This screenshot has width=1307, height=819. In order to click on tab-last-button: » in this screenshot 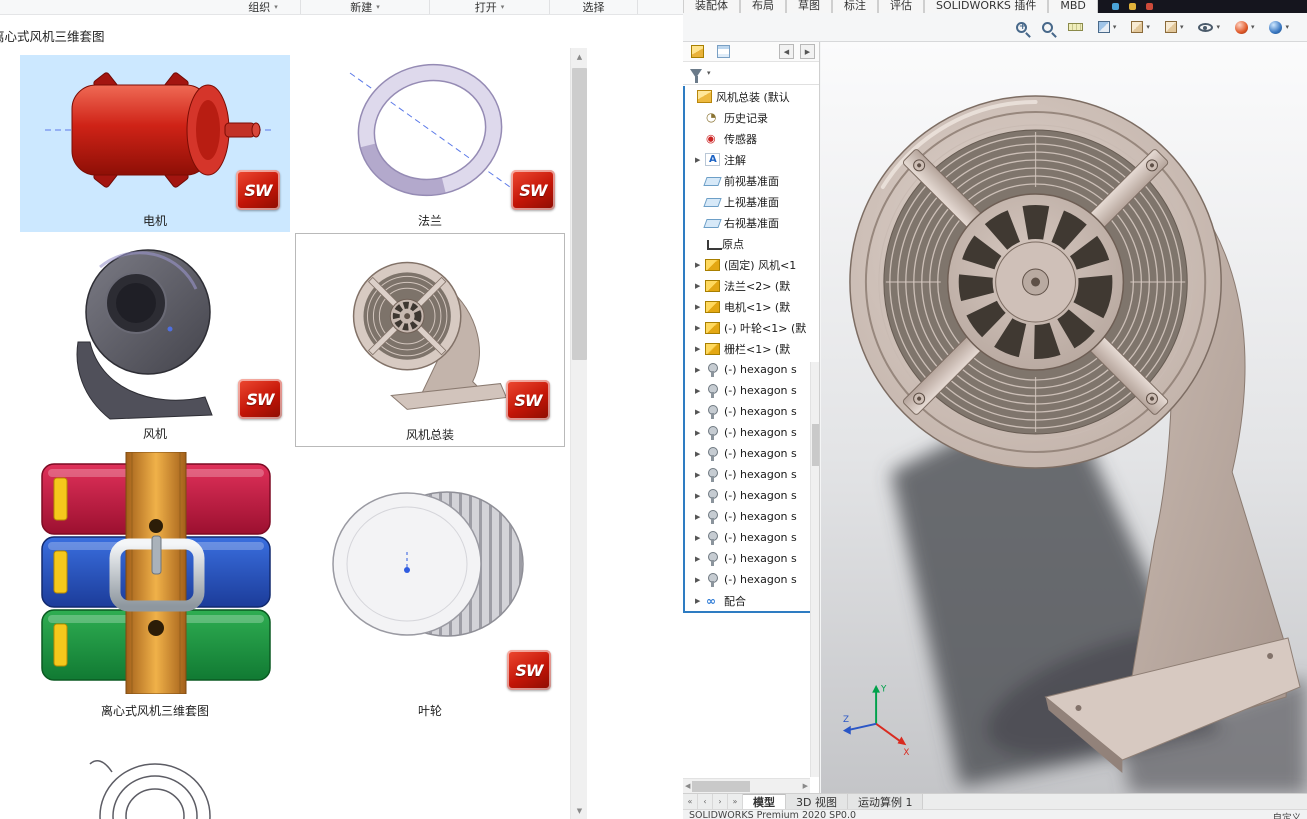, I will do `click(735, 801)`.